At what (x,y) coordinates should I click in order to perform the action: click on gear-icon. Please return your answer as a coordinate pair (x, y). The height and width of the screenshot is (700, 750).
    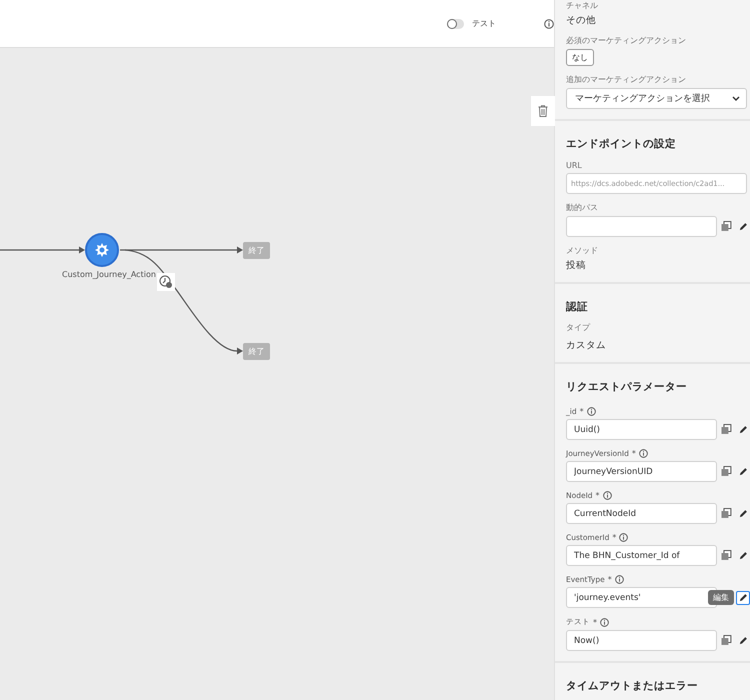
    Looking at the image, I should click on (102, 250).